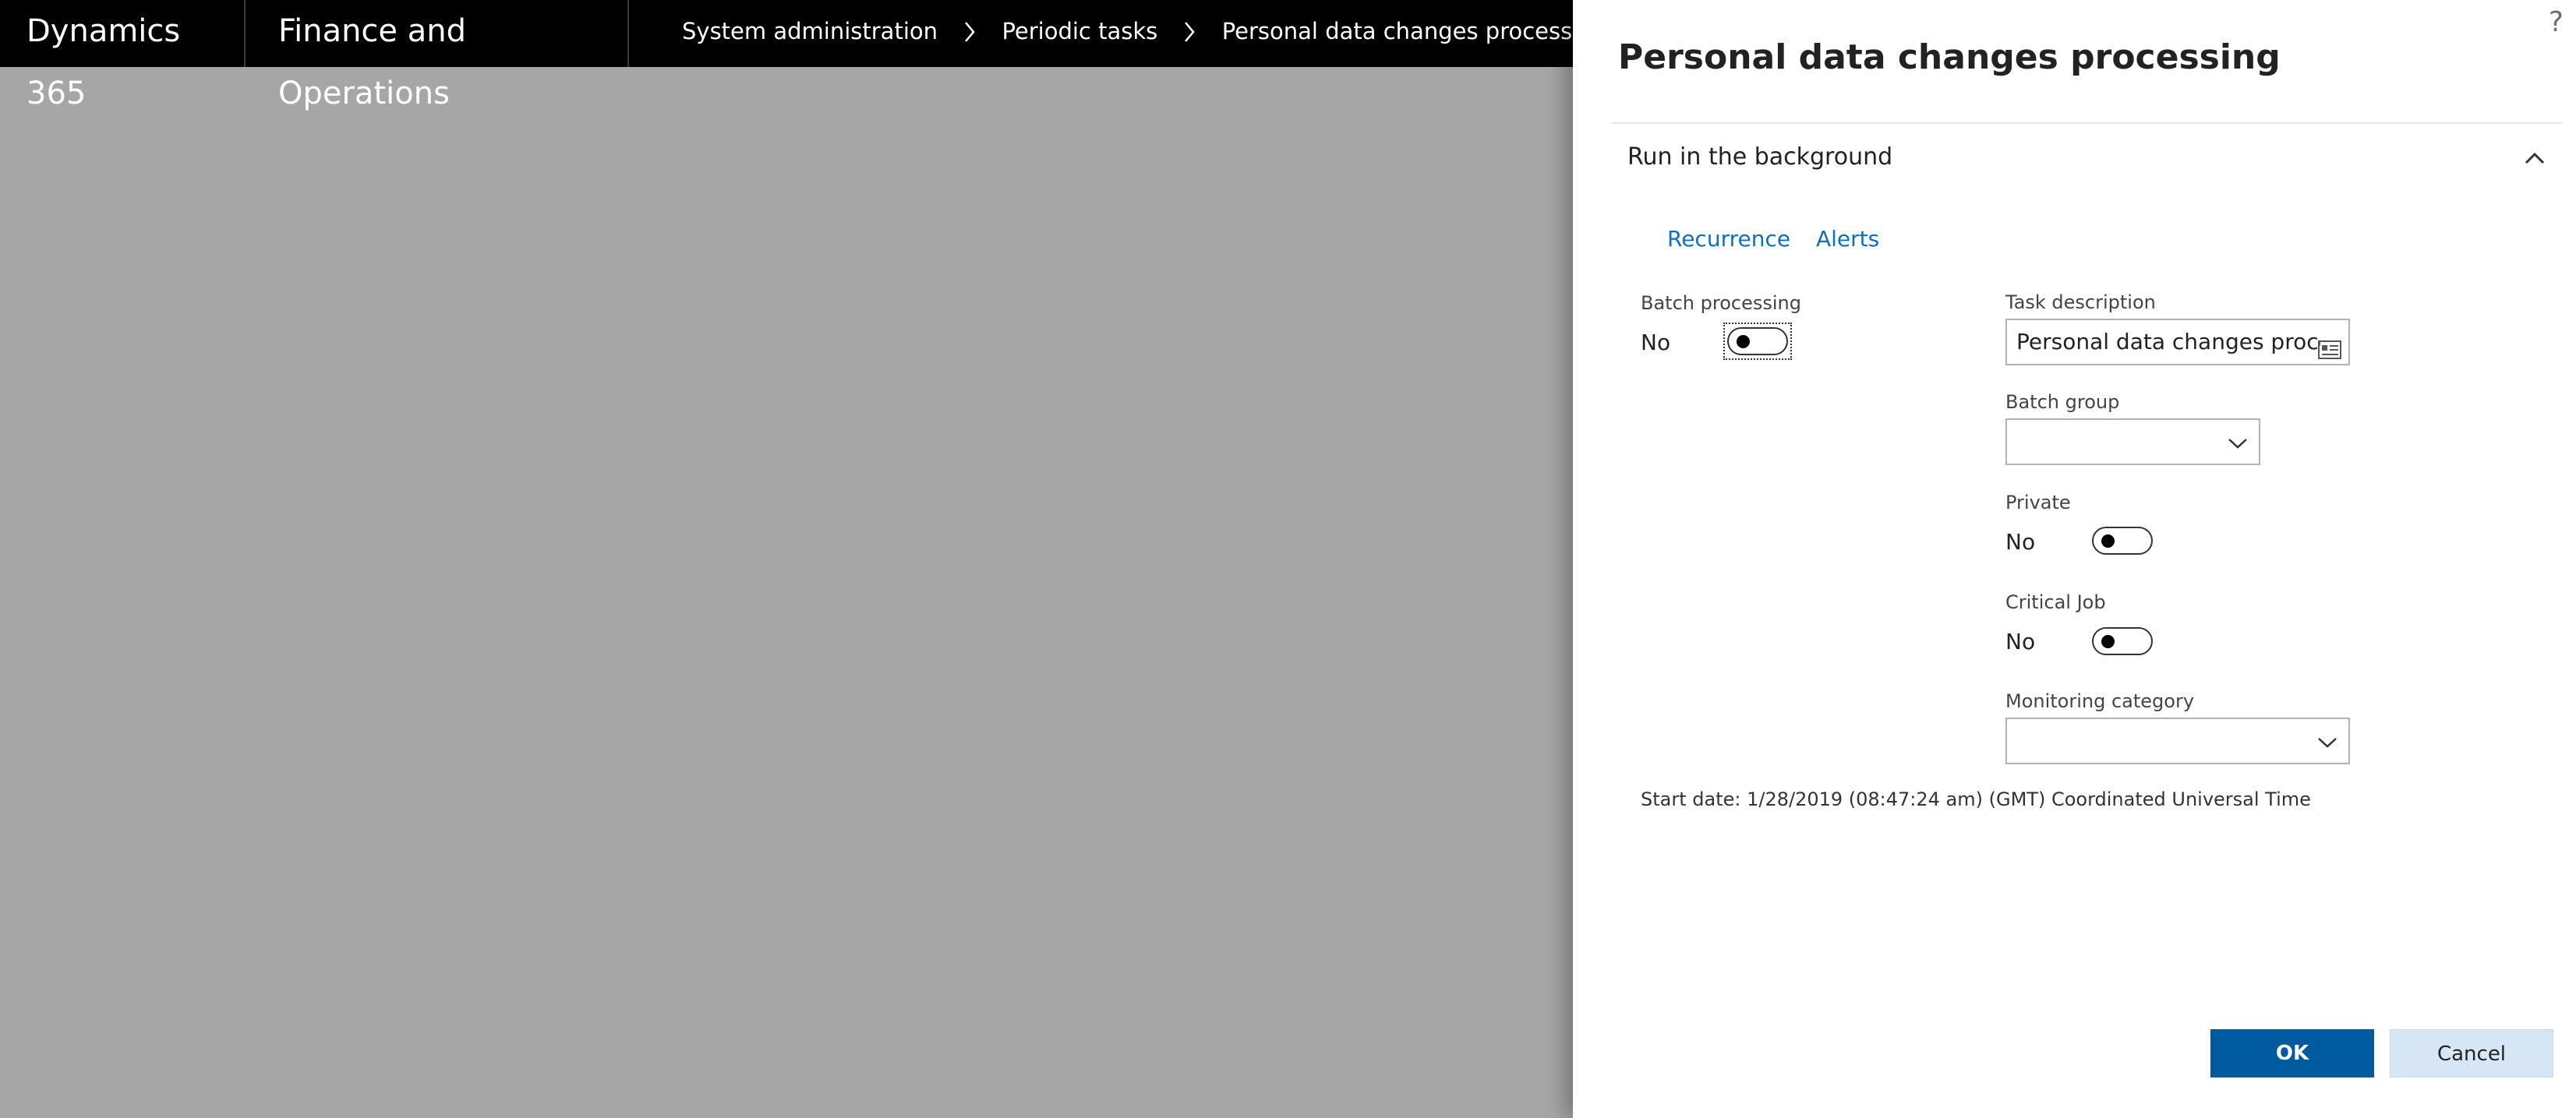 Image resolution: width=2576 pixels, height=1118 pixels. What do you see at coordinates (2020, 542) in the screenshot?
I see `private-value: No` at bounding box center [2020, 542].